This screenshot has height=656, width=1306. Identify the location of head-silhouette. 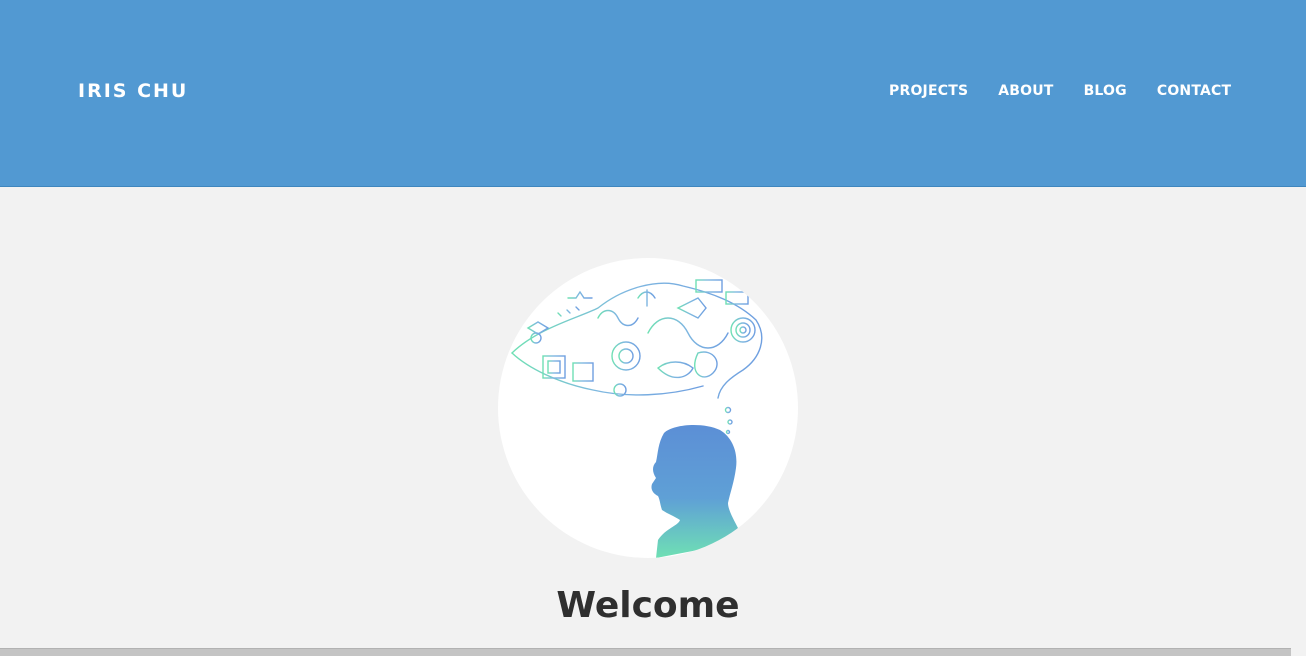
(694, 491).